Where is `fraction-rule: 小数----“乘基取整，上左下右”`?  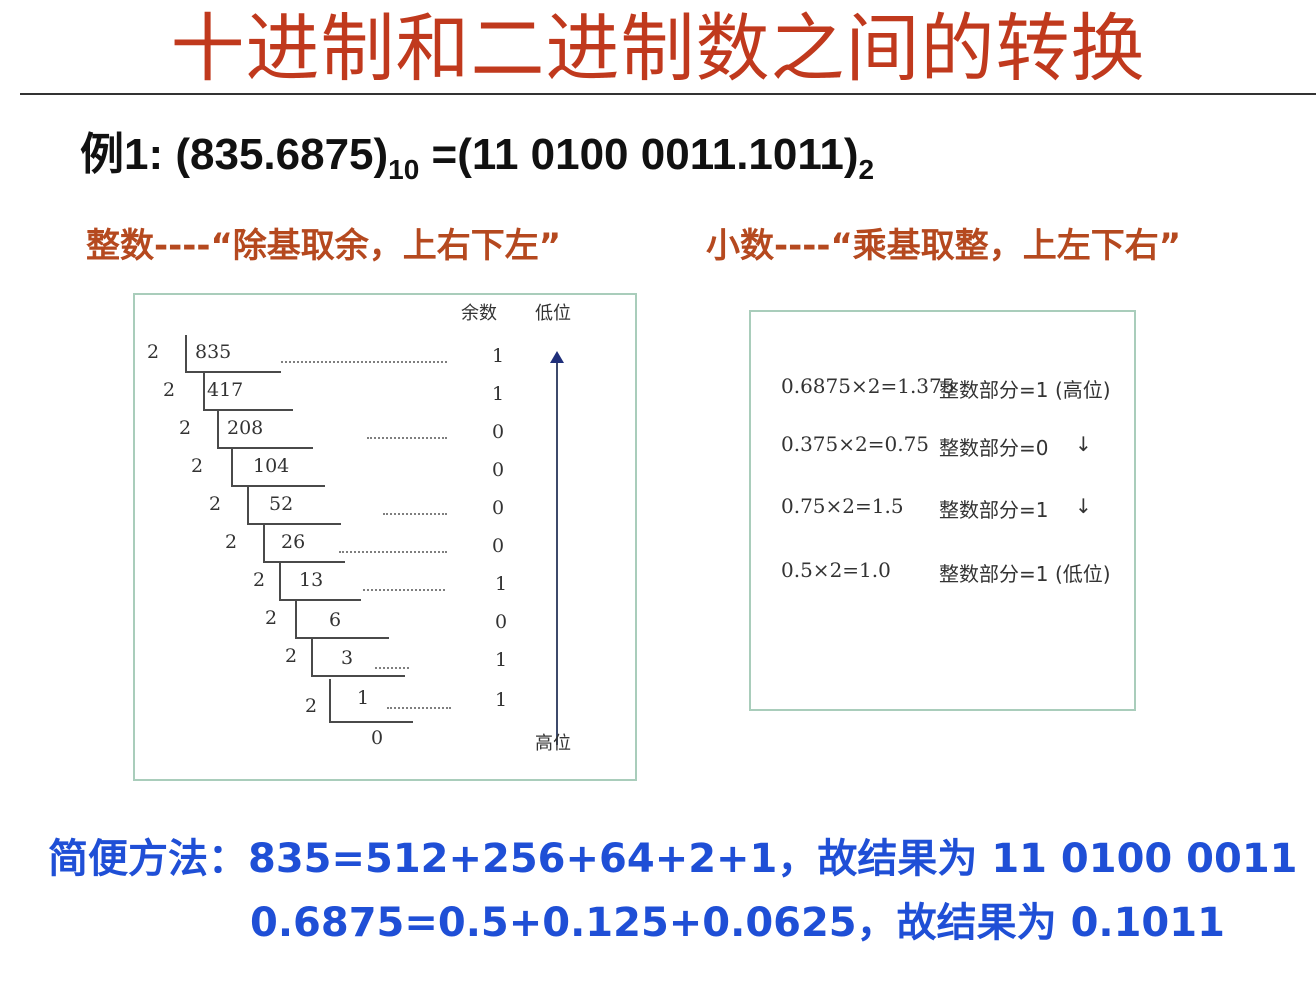 fraction-rule: 小数----“乘基取整，上左下右” is located at coordinates (944, 246).